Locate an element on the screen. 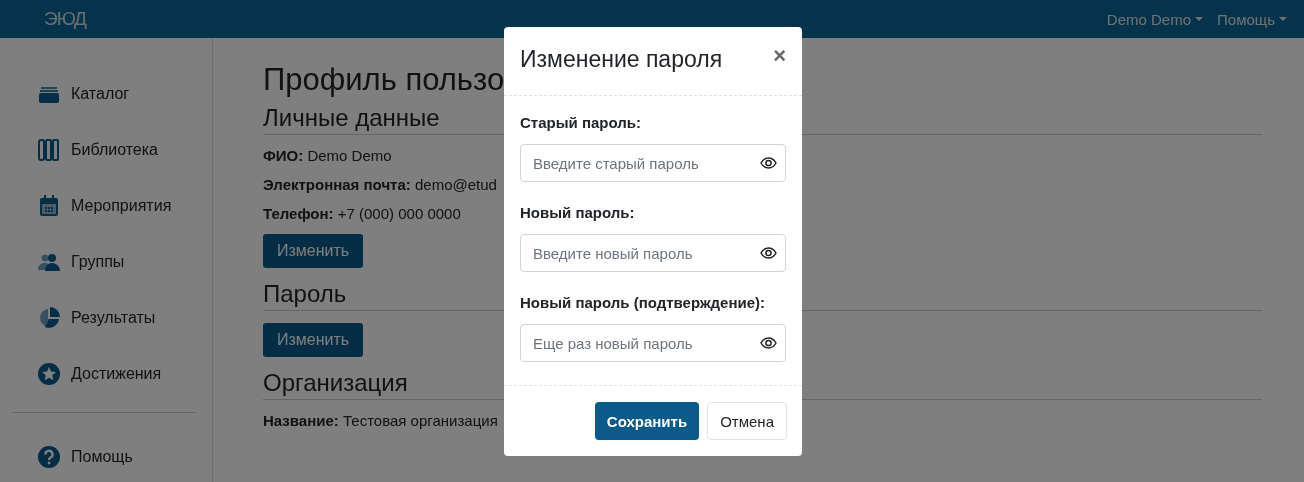 This screenshot has height=482, width=1304. field-label: Новый пароль (подтверждение): is located at coordinates (643, 302).